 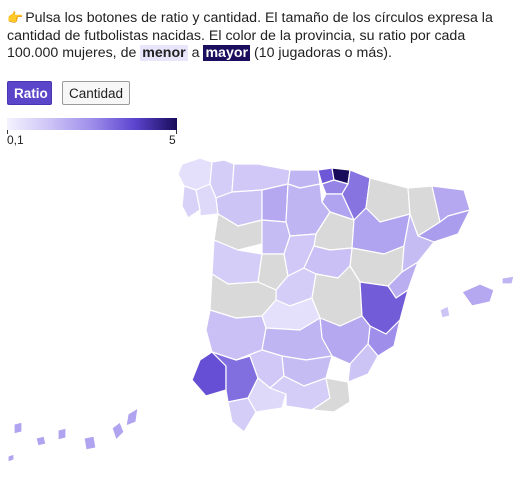 I want to click on legend-max-label: 5, so click(x=172, y=140).